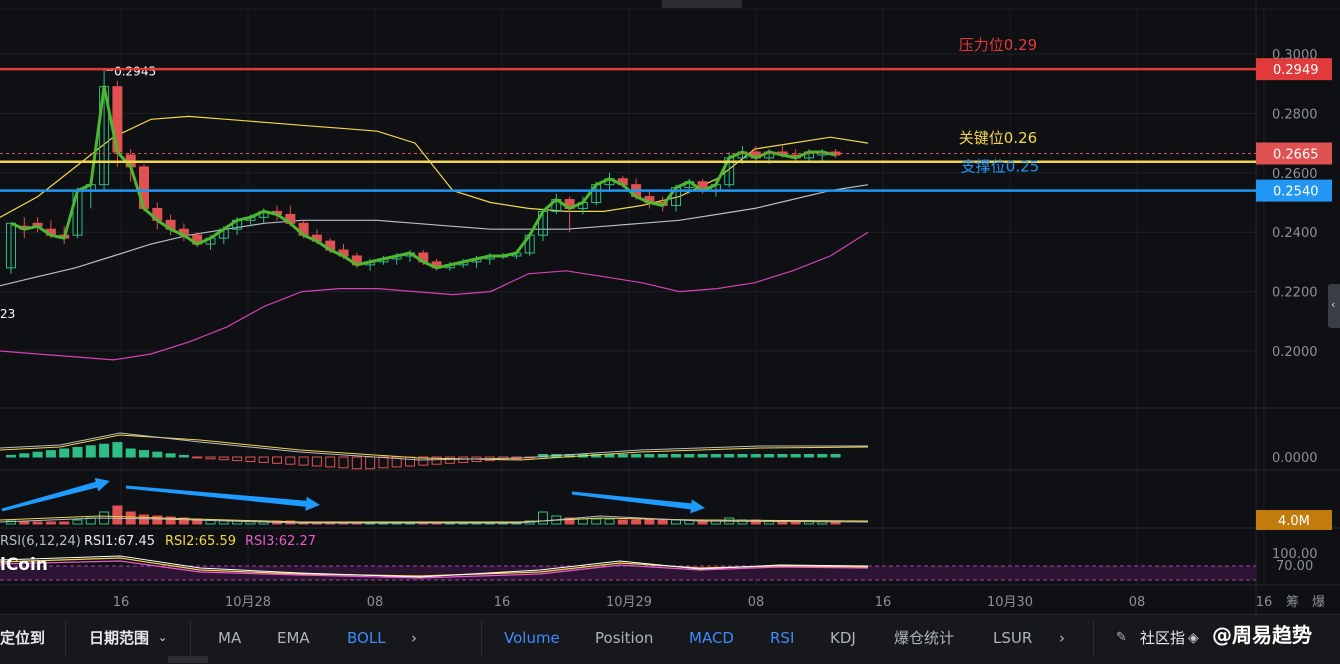 This screenshot has width=1340, height=664. Describe the element at coordinates (998, 45) in the screenshot. I see `level-label: 压力位0.29` at that location.